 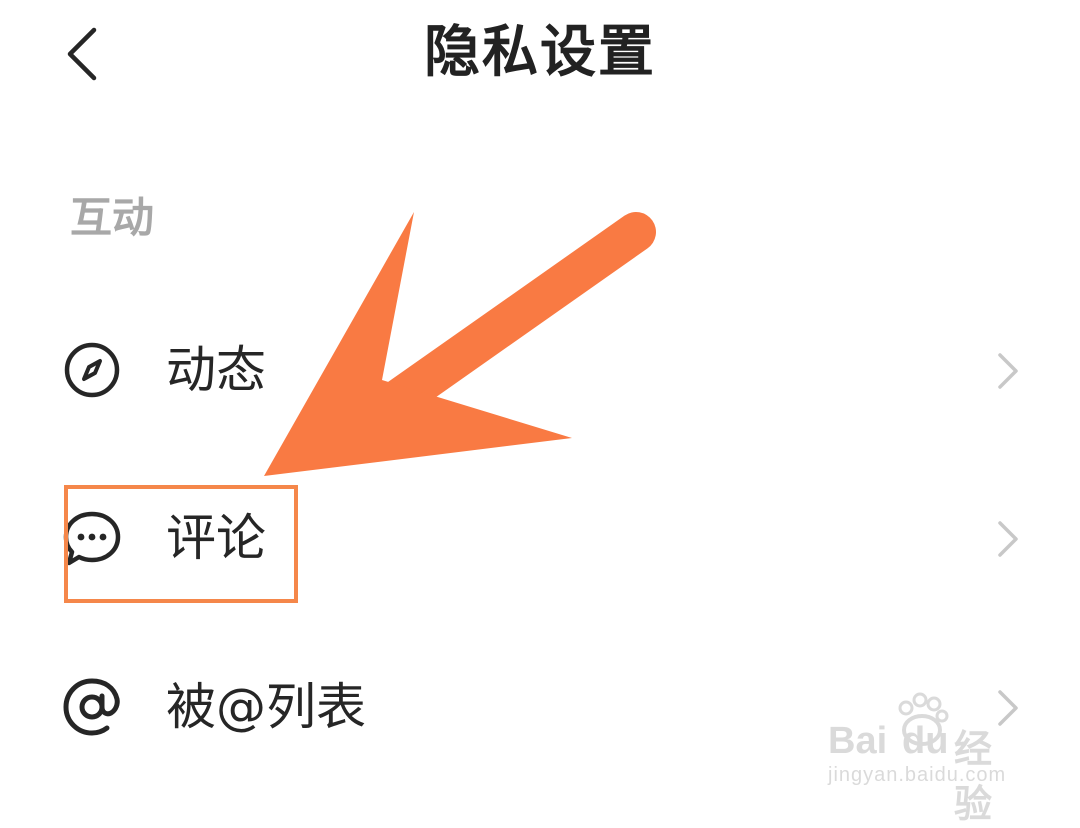 What do you see at coordinates (540, 52) in the screenshot?
I see `page-title: 隐私设置` at bounding box center [540, 52].